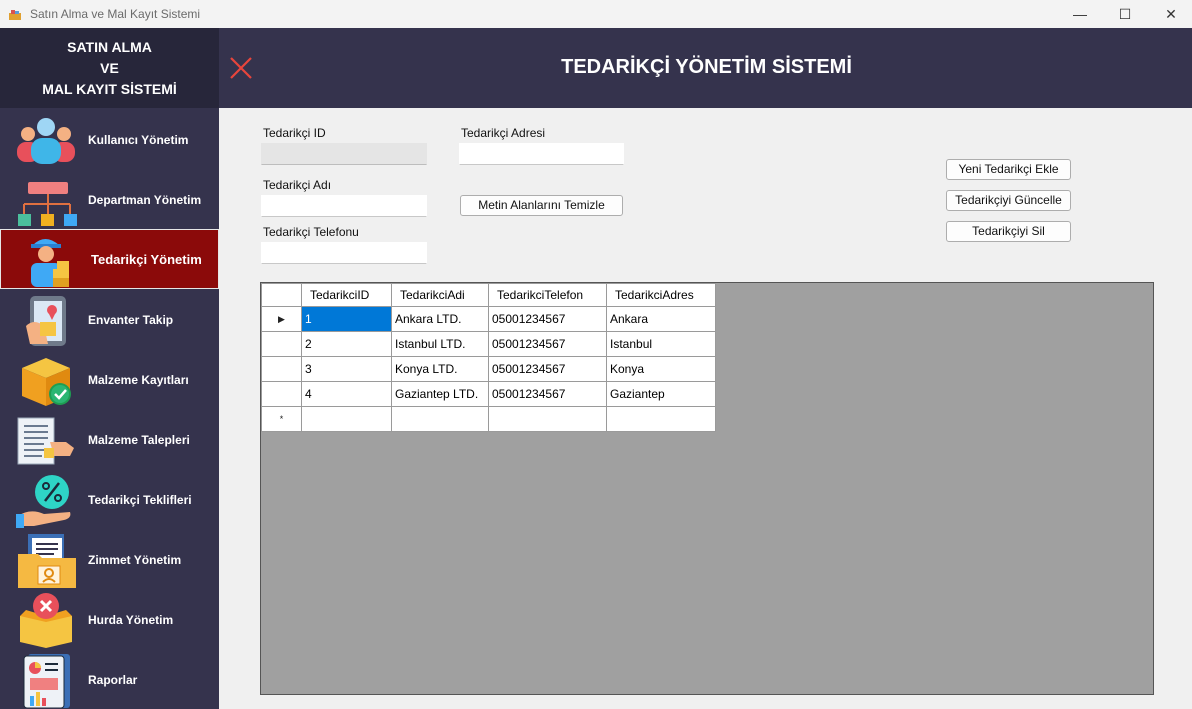 The height and width of the screenshot is (709, 1192). I want to click on column-header-name: TedarikciAdi, so click(440, 295).